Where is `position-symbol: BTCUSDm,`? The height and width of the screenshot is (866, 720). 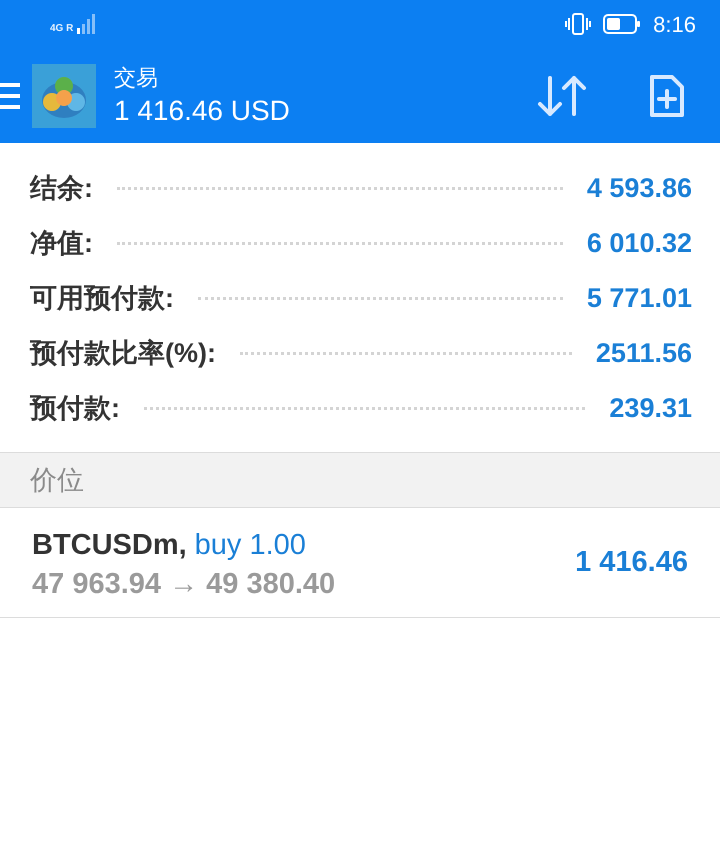
position-symbol: BTCUSDm, is located at coordinates (109, 545).